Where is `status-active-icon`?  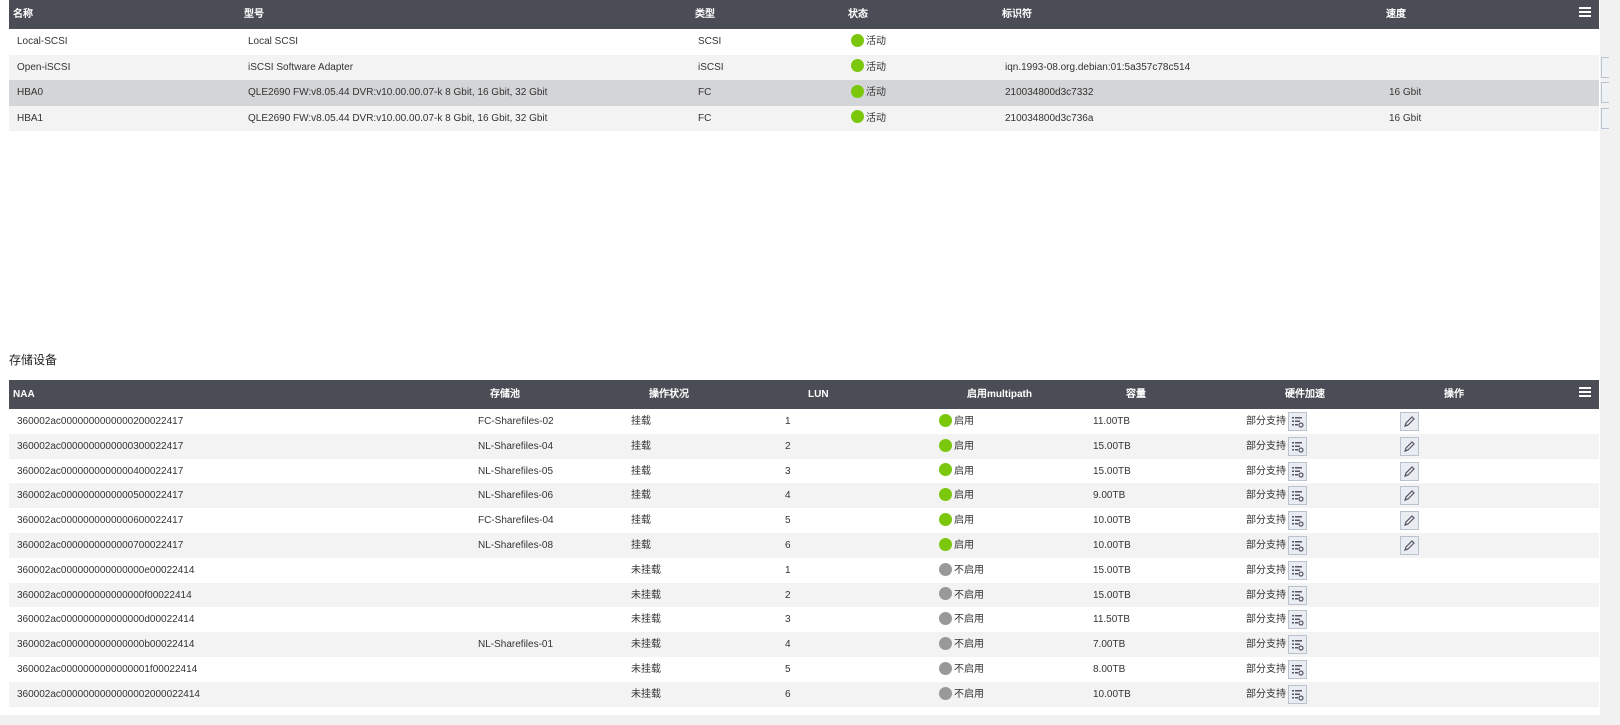
status-active-icon is located at coordinates (857, 117).